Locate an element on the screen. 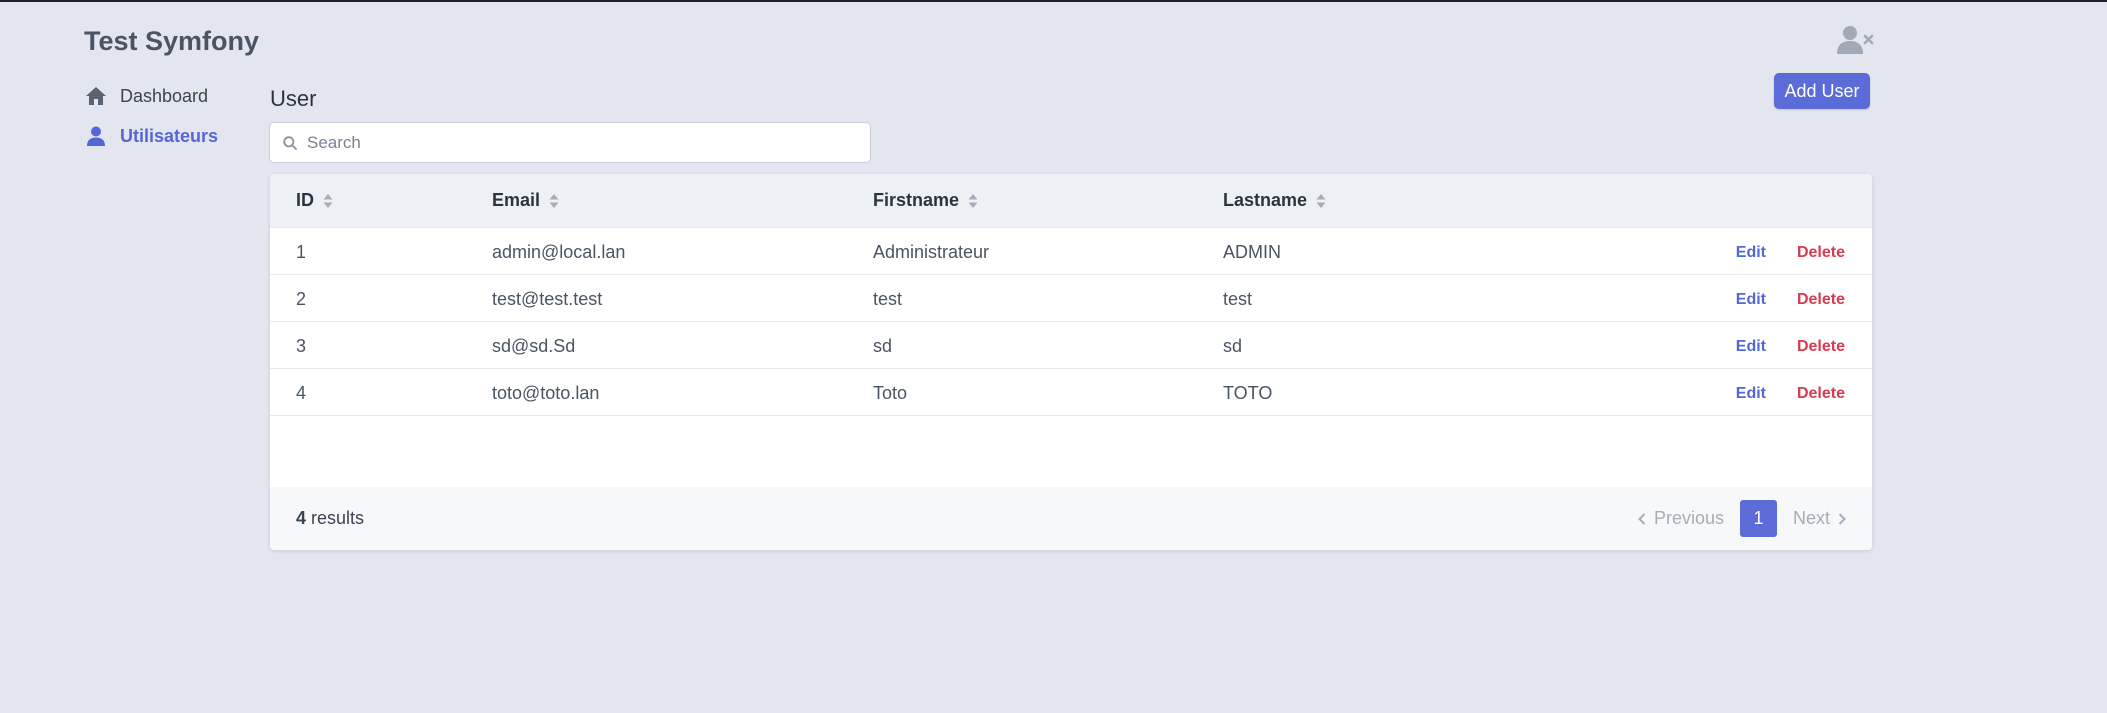 The image size is (2107, 713). cell-lastname: sd is located at coordinates (1233, 346).